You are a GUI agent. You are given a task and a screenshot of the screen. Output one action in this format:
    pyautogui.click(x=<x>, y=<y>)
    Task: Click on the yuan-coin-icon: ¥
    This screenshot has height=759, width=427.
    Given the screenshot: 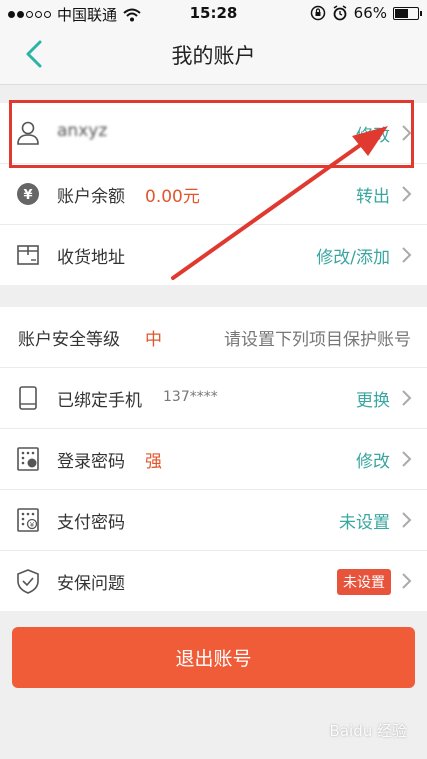 What is the action you would take?
    pyautogui.click(x=28, y=194)
    